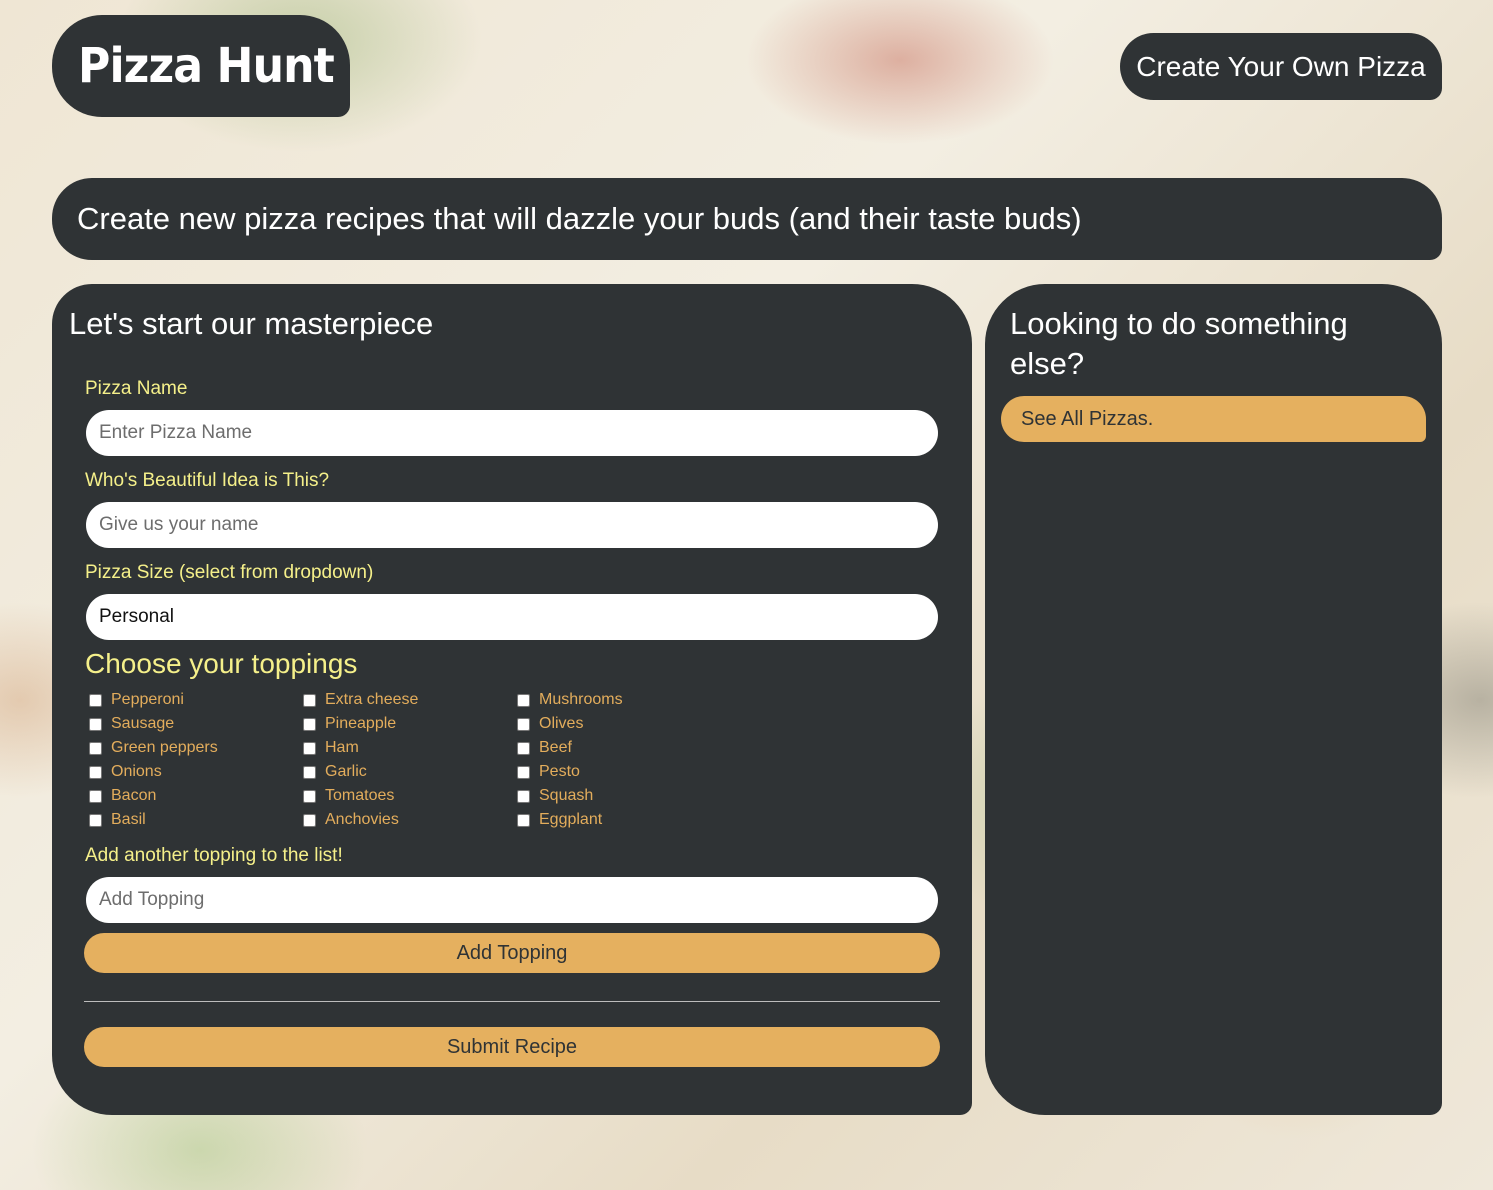 The width and height of the screenshot is (1493, 1190). I want to click on topping-option: Pepperoni, so click(136, 700).